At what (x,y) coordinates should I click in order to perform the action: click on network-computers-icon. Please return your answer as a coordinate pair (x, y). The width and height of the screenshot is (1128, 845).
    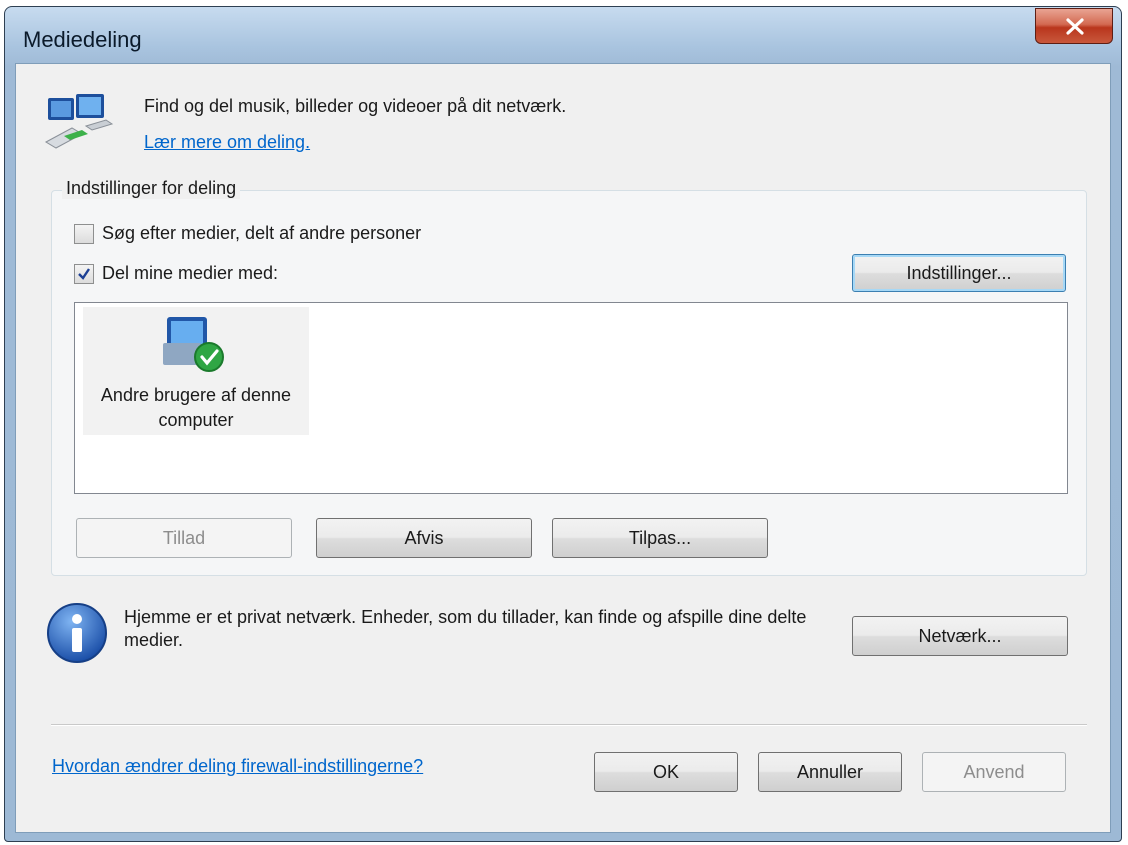
    Looking at the image, I should click on (79, 121).